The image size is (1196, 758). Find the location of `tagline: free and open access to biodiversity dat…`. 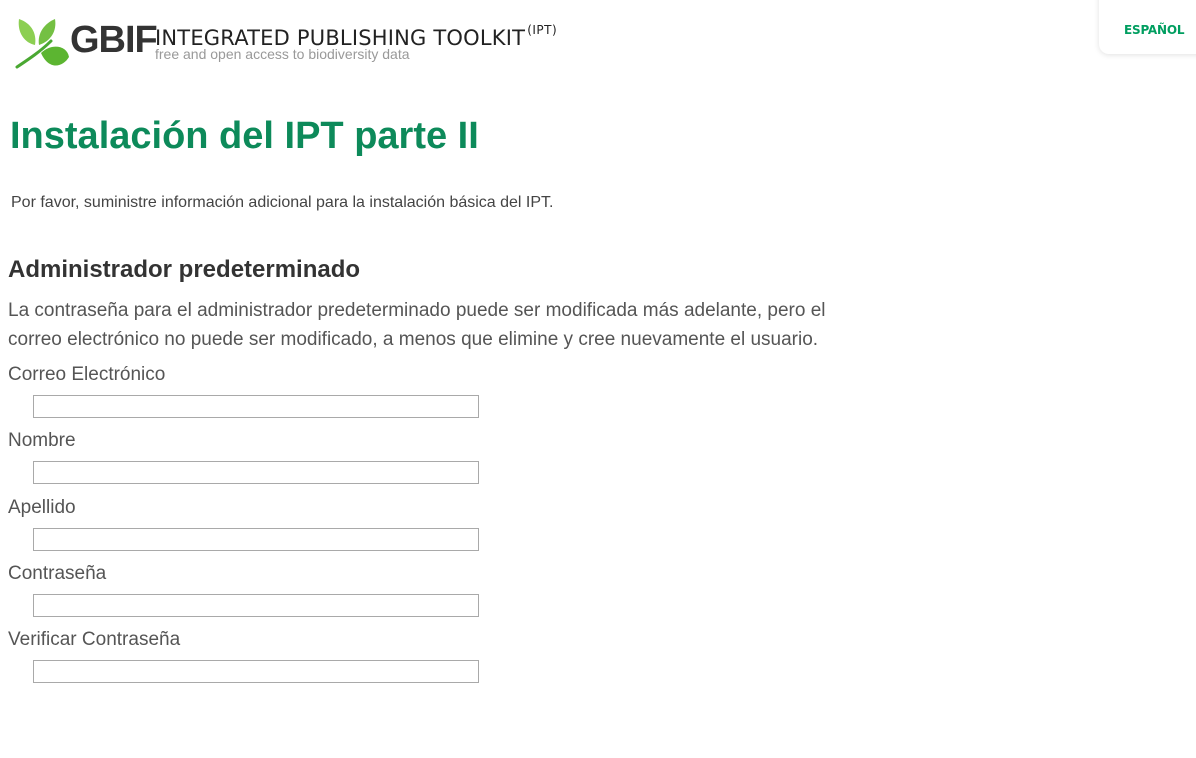

tagline: free and open access to biodiversity dat… is located at coordinates (282, 54).